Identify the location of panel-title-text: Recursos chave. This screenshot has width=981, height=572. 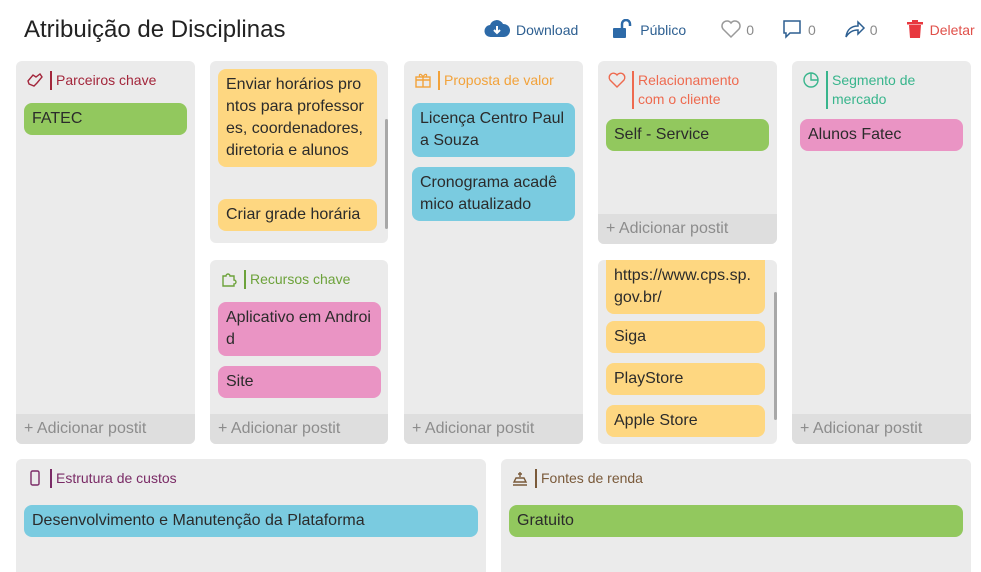
(300, 279).